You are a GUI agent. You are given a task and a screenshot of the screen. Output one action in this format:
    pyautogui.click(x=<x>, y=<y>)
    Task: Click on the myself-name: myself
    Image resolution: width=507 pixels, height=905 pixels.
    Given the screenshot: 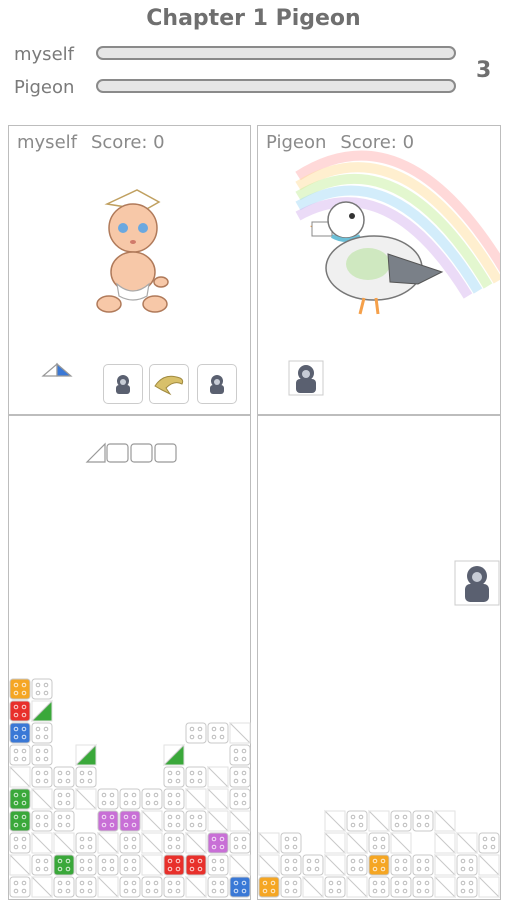 What is the action you would take?
    pyautogui.click(x=47, y=142)
    